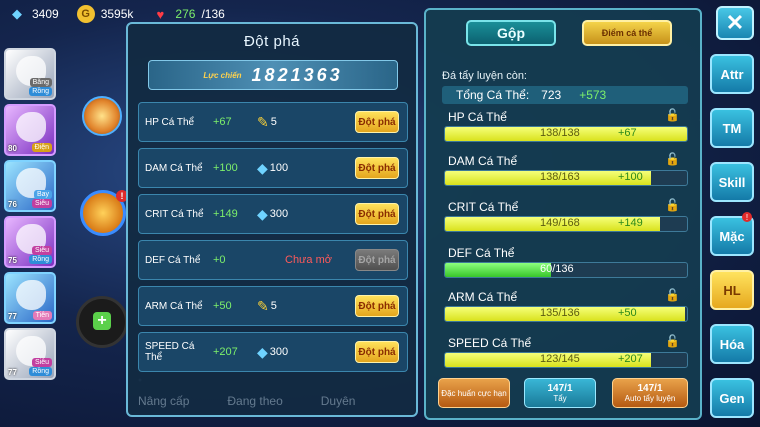  Describe the element at coordinates (565, 352) in the screenshot. I see `stat-speed: SPEED Cá Thể 🔓 123/145 +207` at that location.